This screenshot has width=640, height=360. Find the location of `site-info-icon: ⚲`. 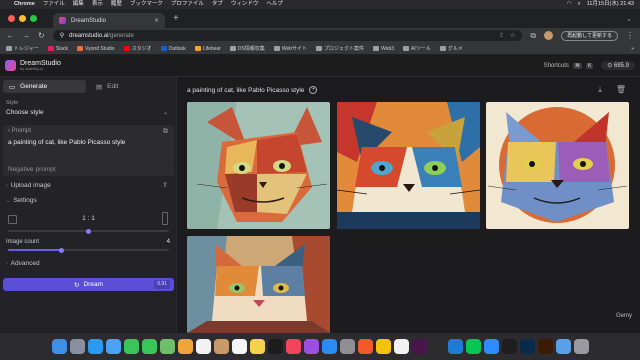

site-info-icon: ⚲ is located at coordinates (62, 35).